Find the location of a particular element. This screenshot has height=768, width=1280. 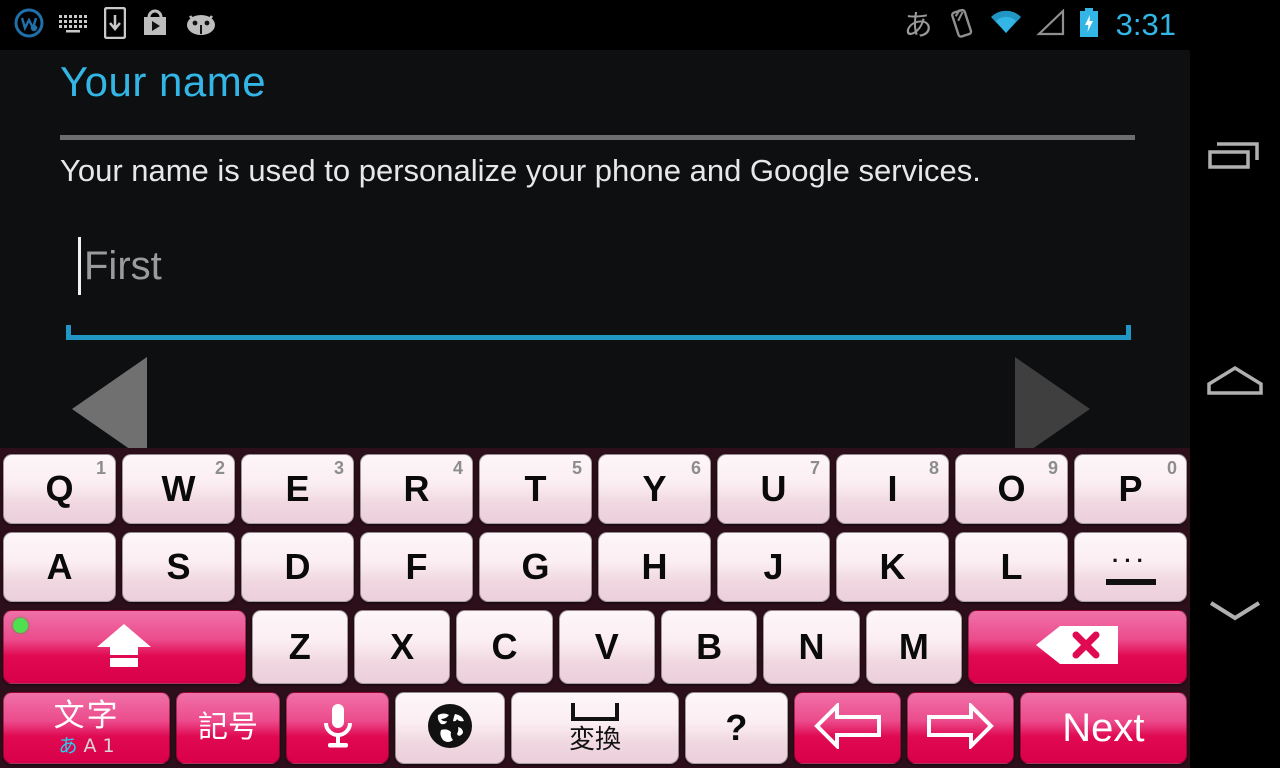

whatsapp-like-app-icon is located at coordinates (29, 25).